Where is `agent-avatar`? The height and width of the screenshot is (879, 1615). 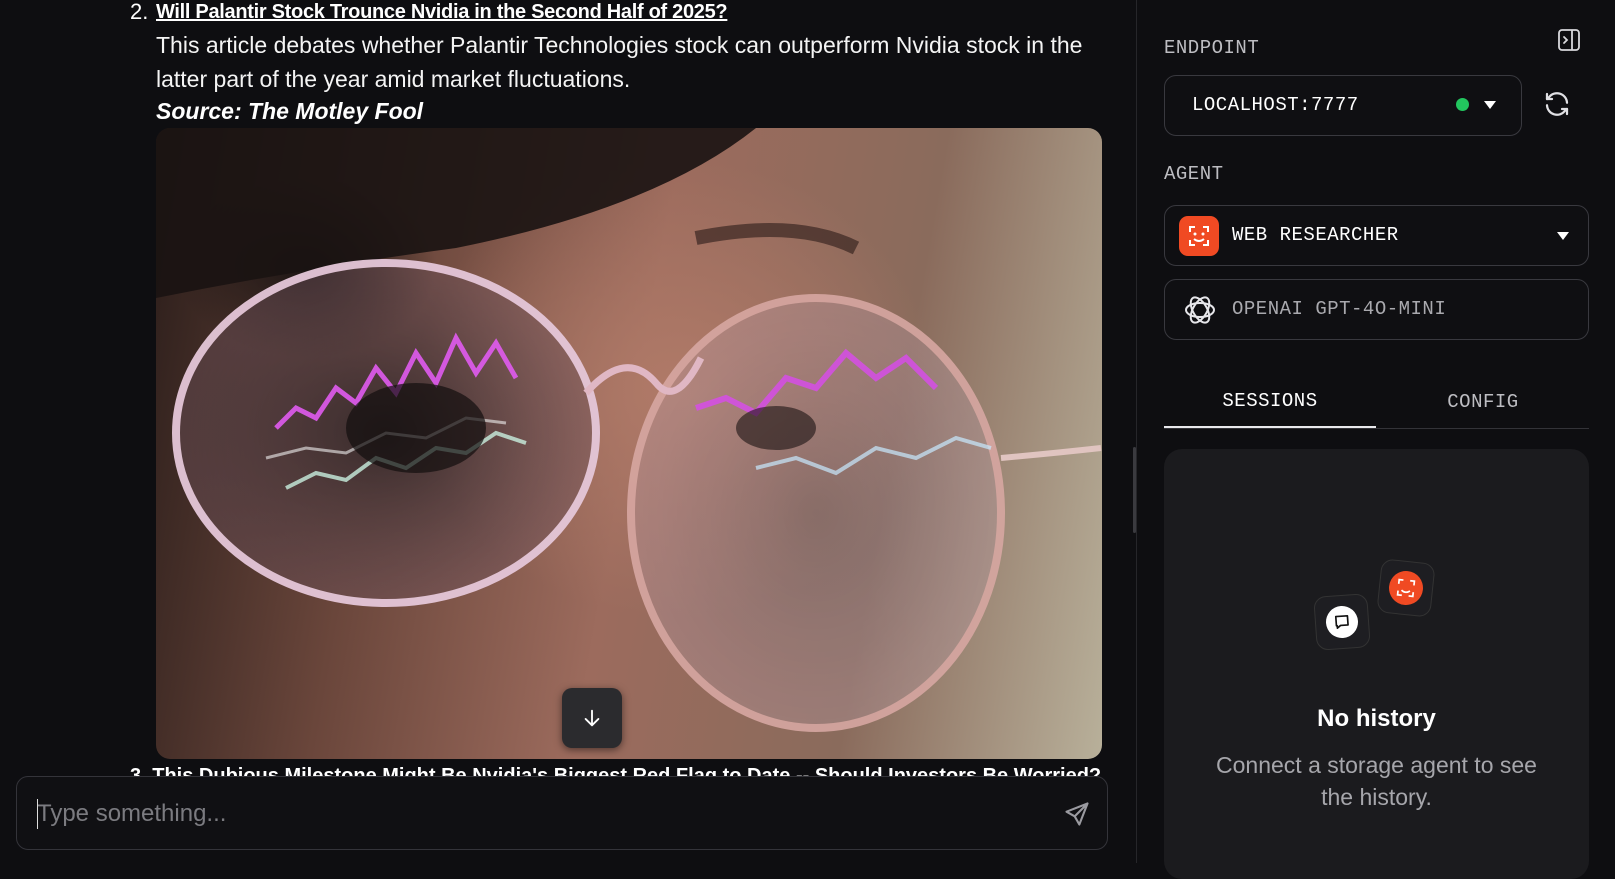 agent-avatar is located at coordinates (1199, 236).